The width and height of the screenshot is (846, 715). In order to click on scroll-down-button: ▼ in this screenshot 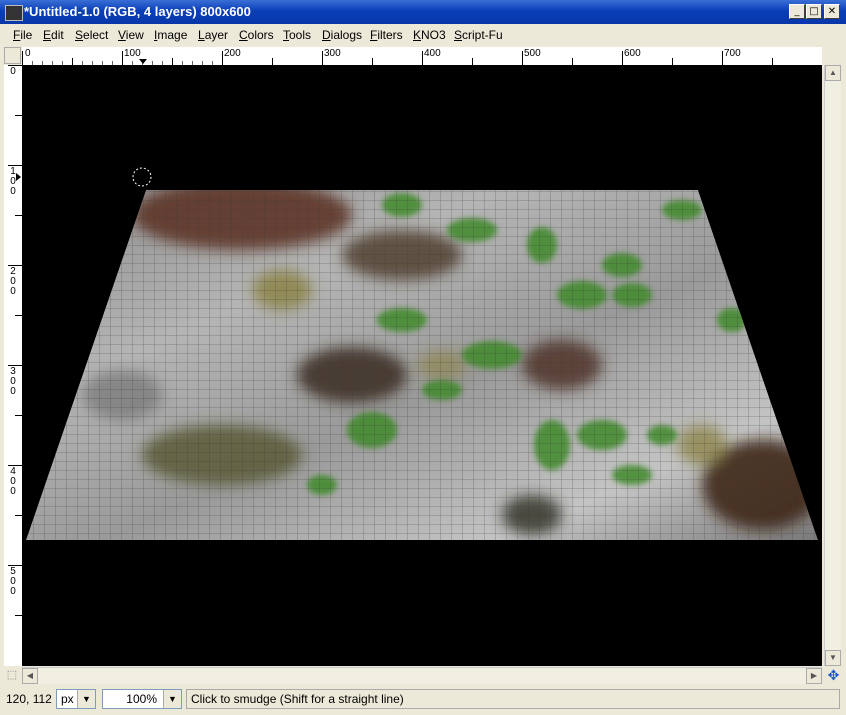, I will do `click(833, 658)`.